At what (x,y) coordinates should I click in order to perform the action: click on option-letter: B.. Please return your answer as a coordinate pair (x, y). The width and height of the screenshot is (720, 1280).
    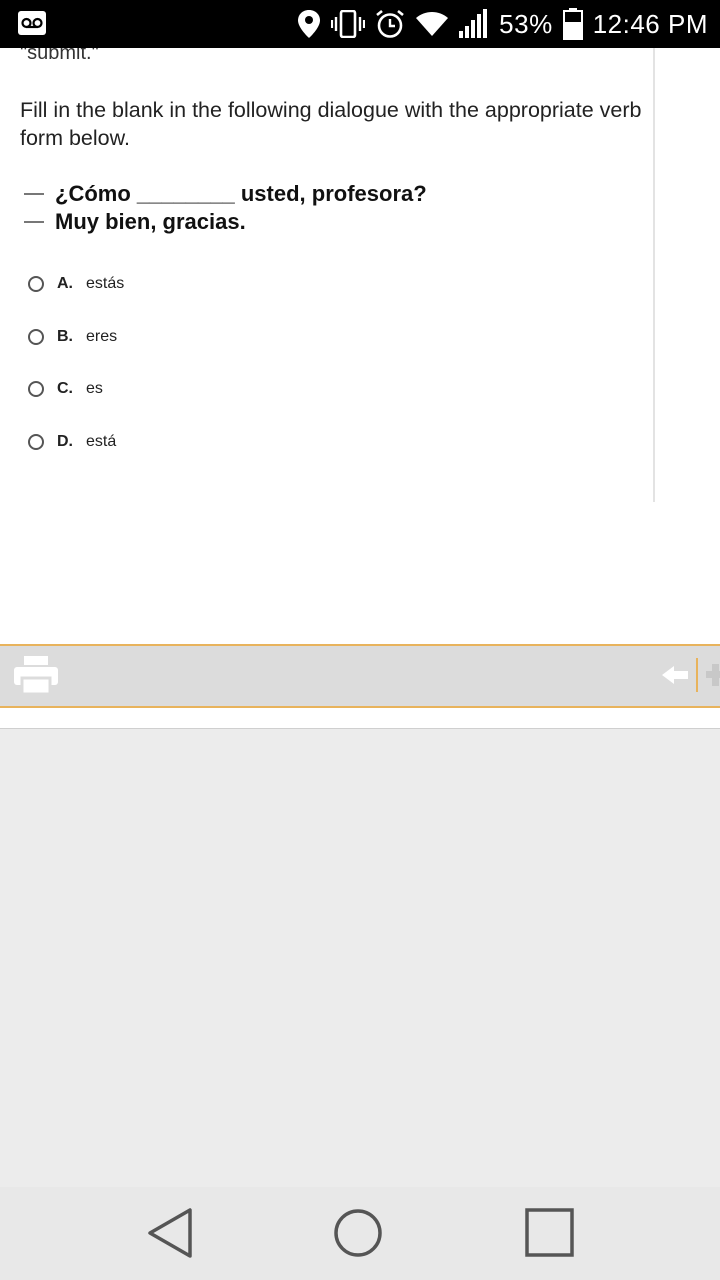
    Looking at the image, I should click on (65, 336).